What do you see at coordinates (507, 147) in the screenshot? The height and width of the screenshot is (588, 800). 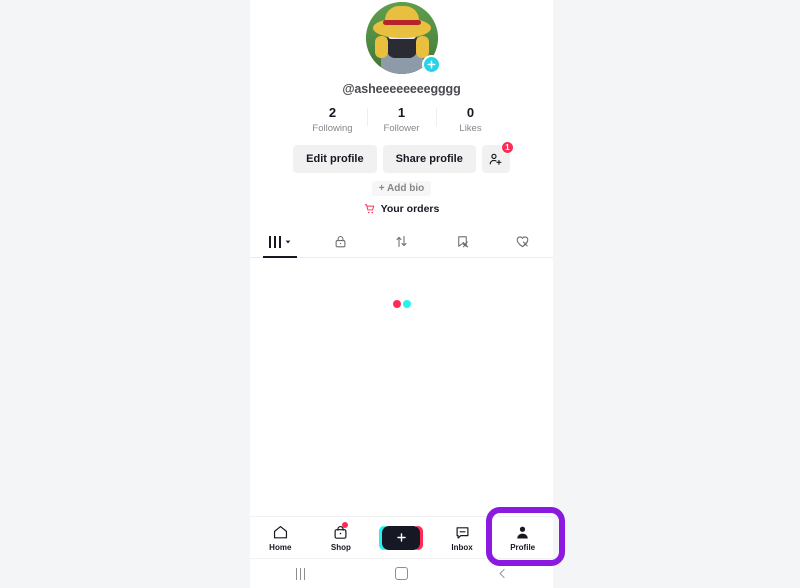 I see `add-friends-badge: 1` at bounding box center [507, 147].